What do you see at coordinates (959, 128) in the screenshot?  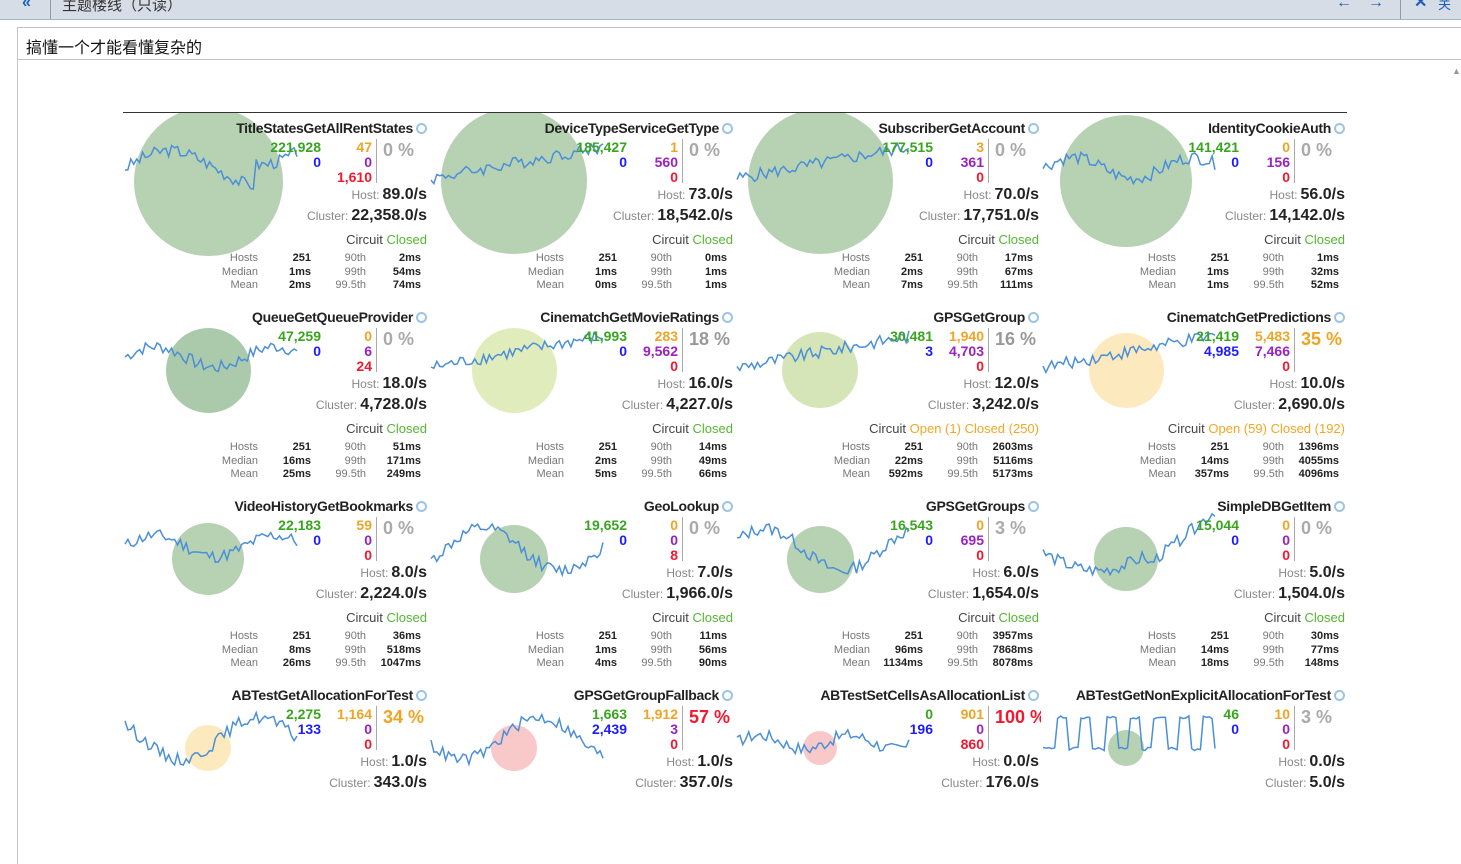 I see `command-name: SubscriberGetAccount` at bounding box center [959, 128].